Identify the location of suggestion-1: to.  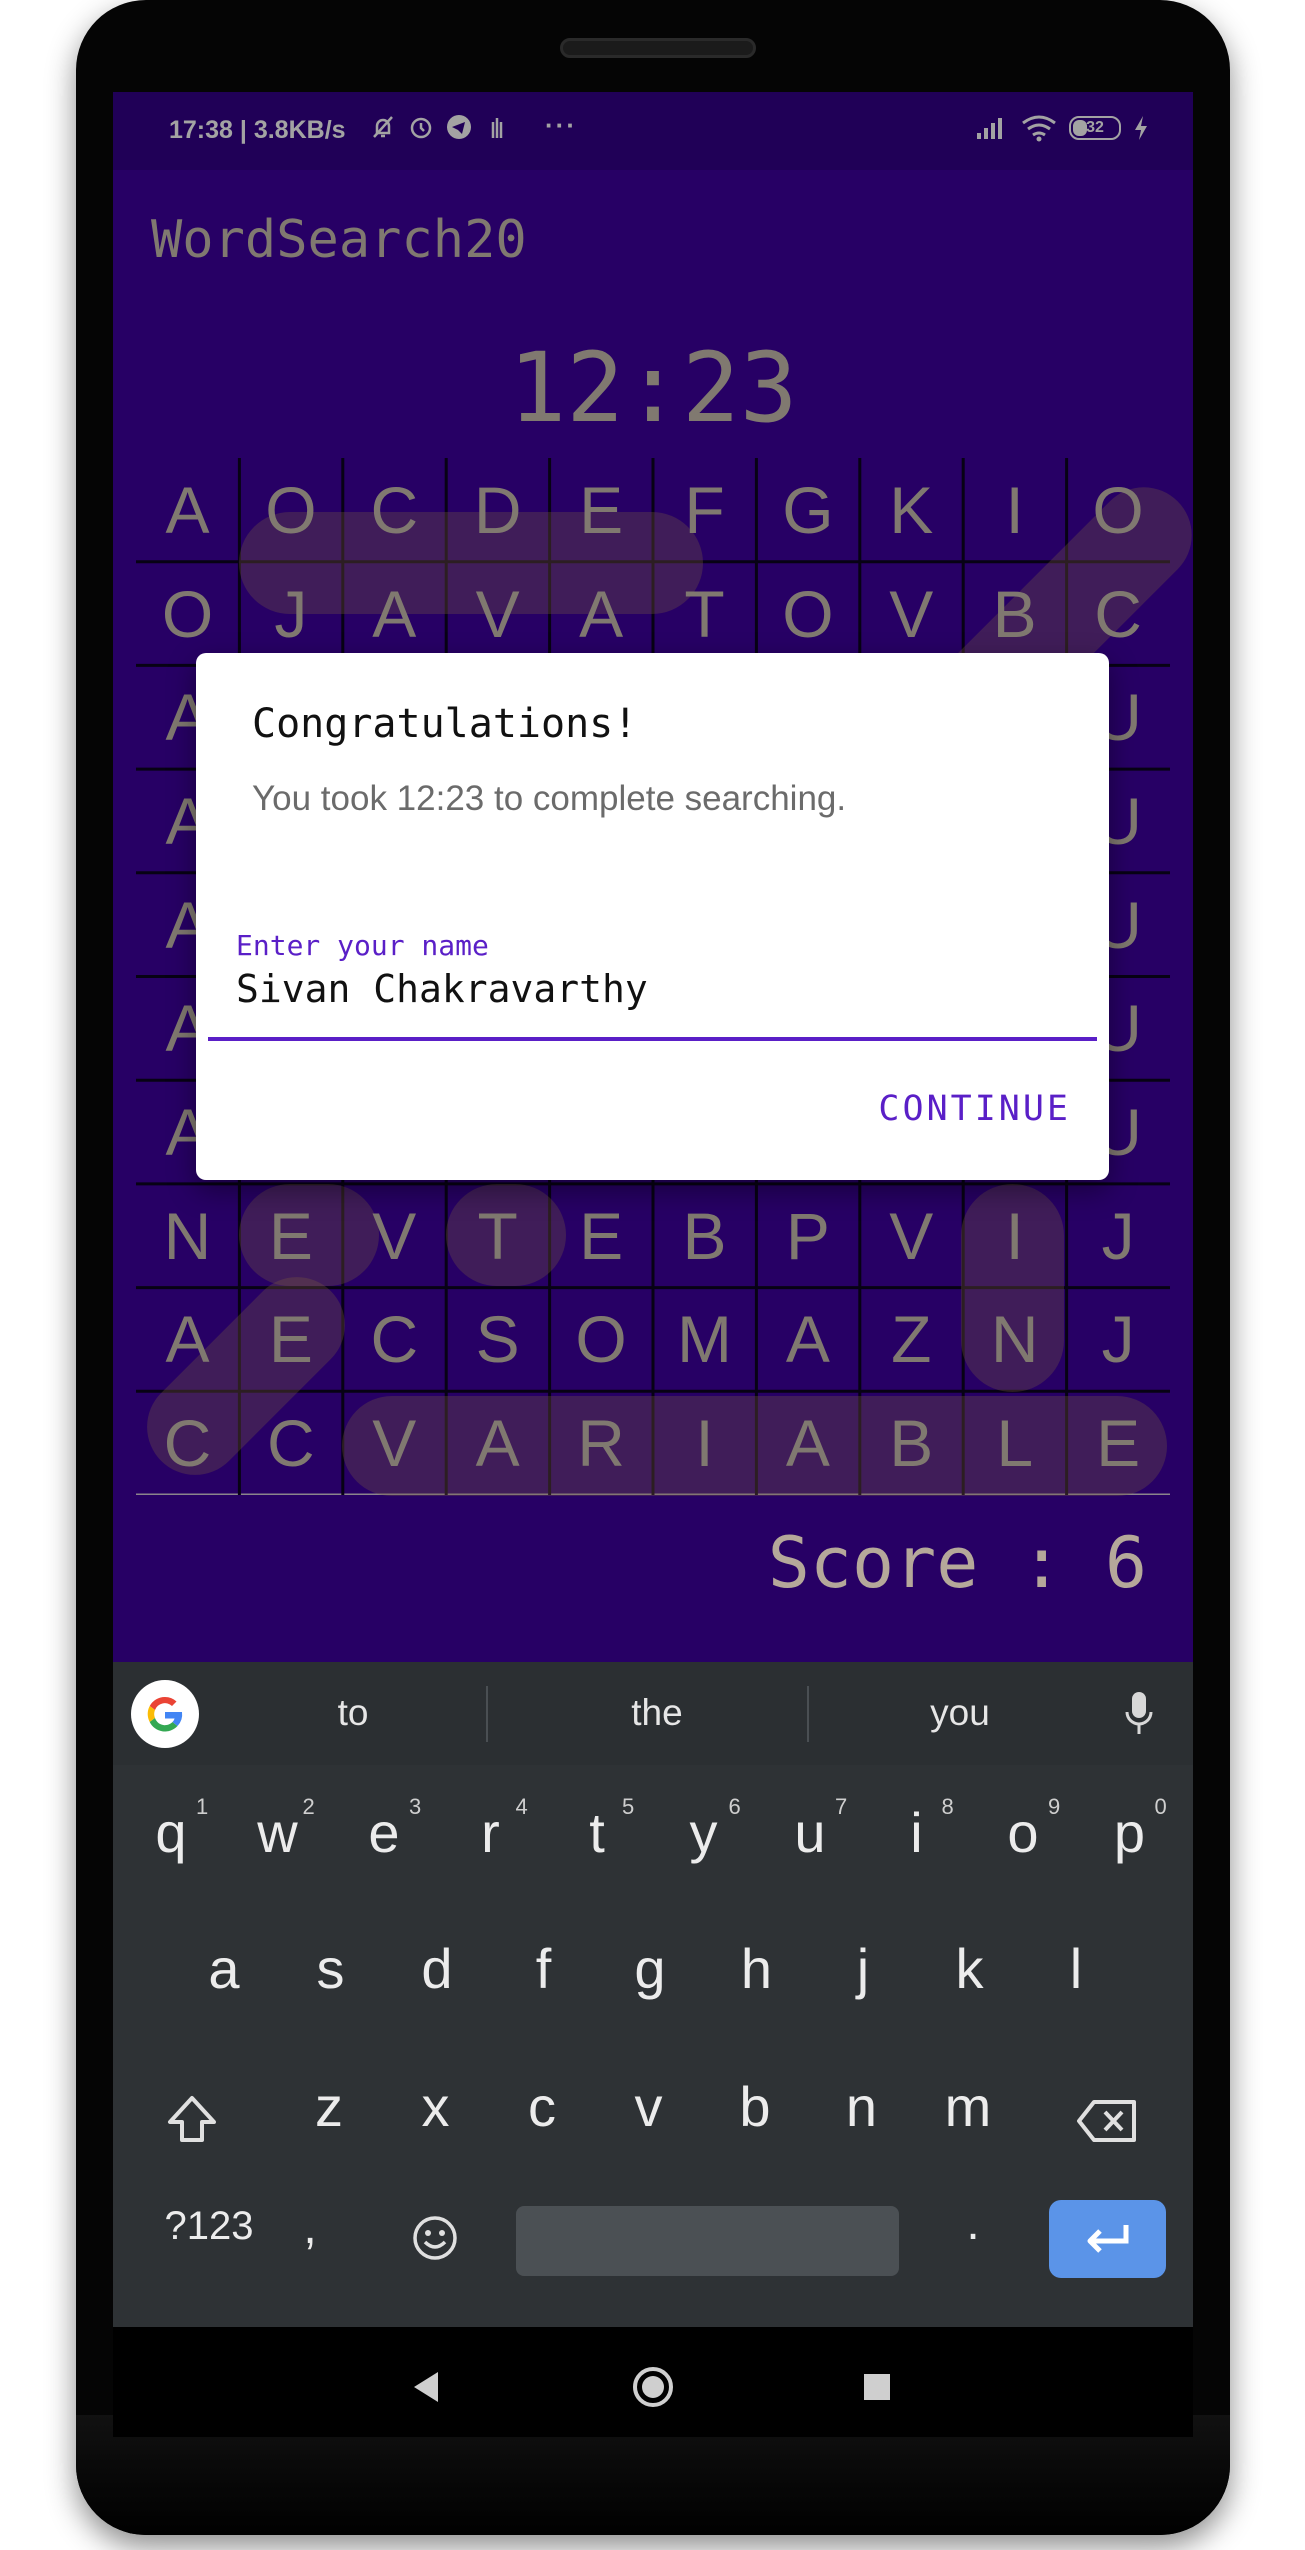
(353, 1713).